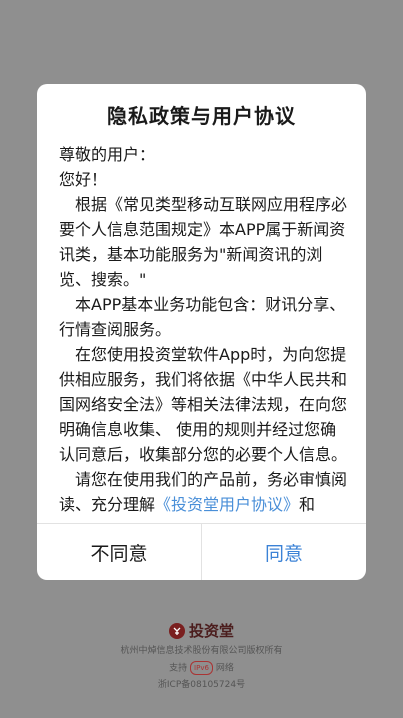 The image size is (403, 718). Describe the element at coordinates (227, 504) in the screenshot. I see `user-agreement-link: 《投资堂用户协议》` at that location.